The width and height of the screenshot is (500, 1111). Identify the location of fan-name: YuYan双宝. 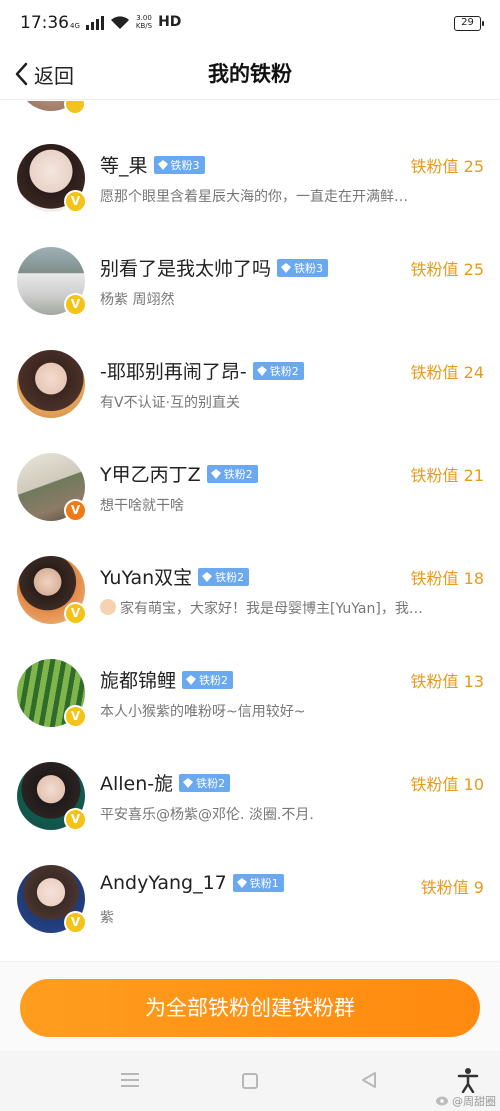
(146, 576).